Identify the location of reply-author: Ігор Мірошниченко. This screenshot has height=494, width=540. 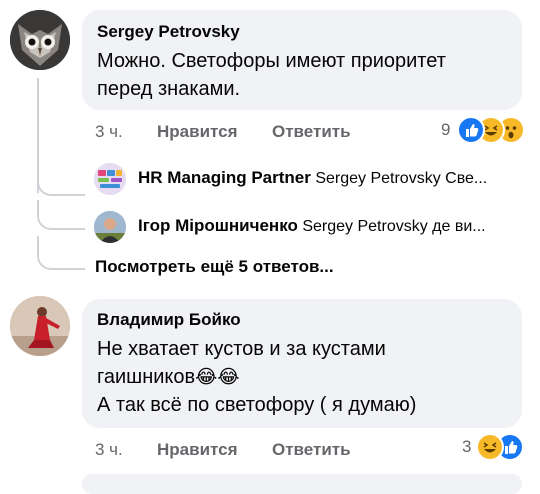
(218, 225).